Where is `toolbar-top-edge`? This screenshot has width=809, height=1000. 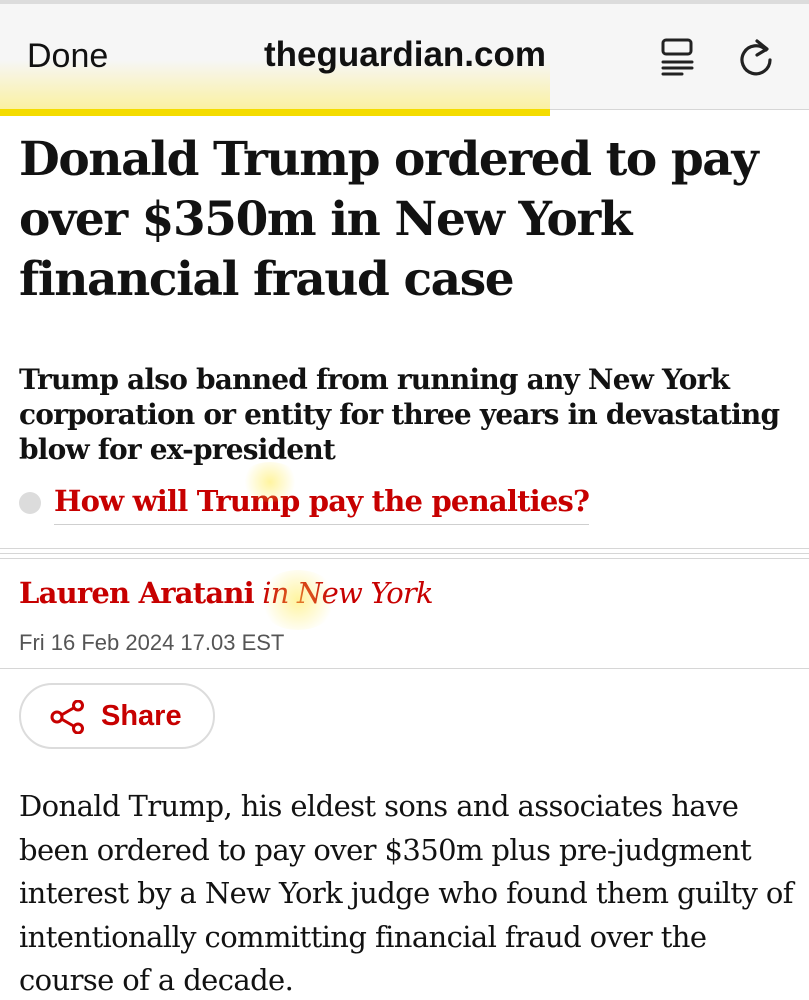
toolbar-top-edge is located at coordinates (404, 2).